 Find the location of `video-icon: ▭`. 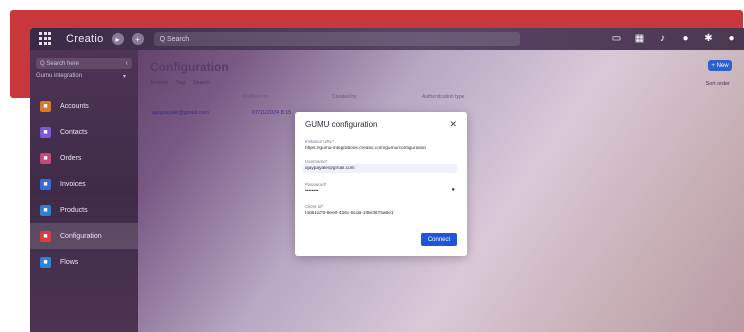

video-icon: ▭ is located at coordinates (616, 38).